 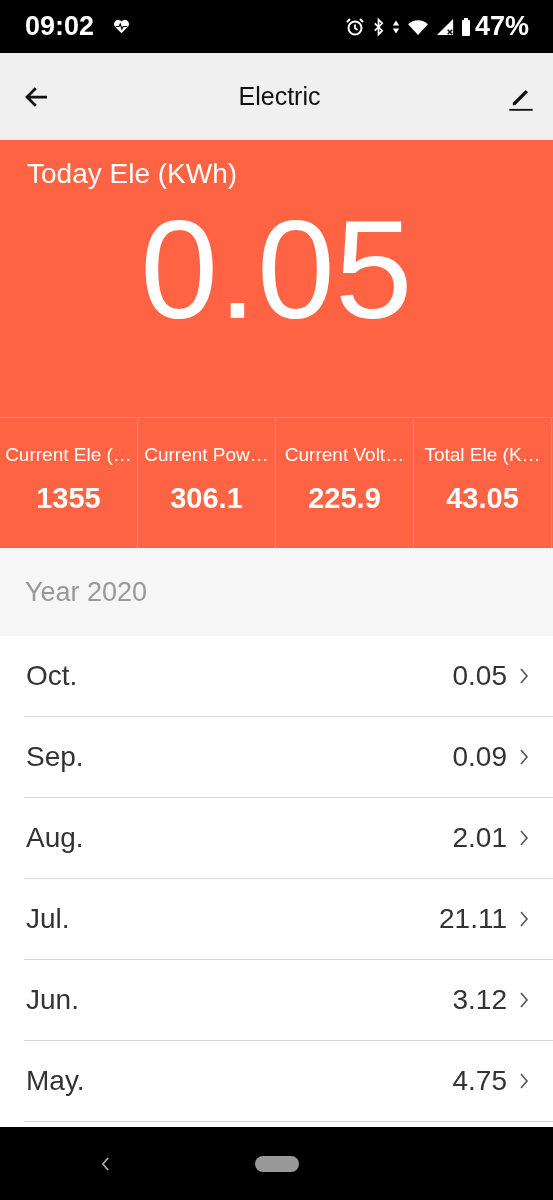 What do you see at coordinates (288, 1000) in the screenshot?
I see `month-row: Jun. 3.12` at bounding box center [288, 1000].